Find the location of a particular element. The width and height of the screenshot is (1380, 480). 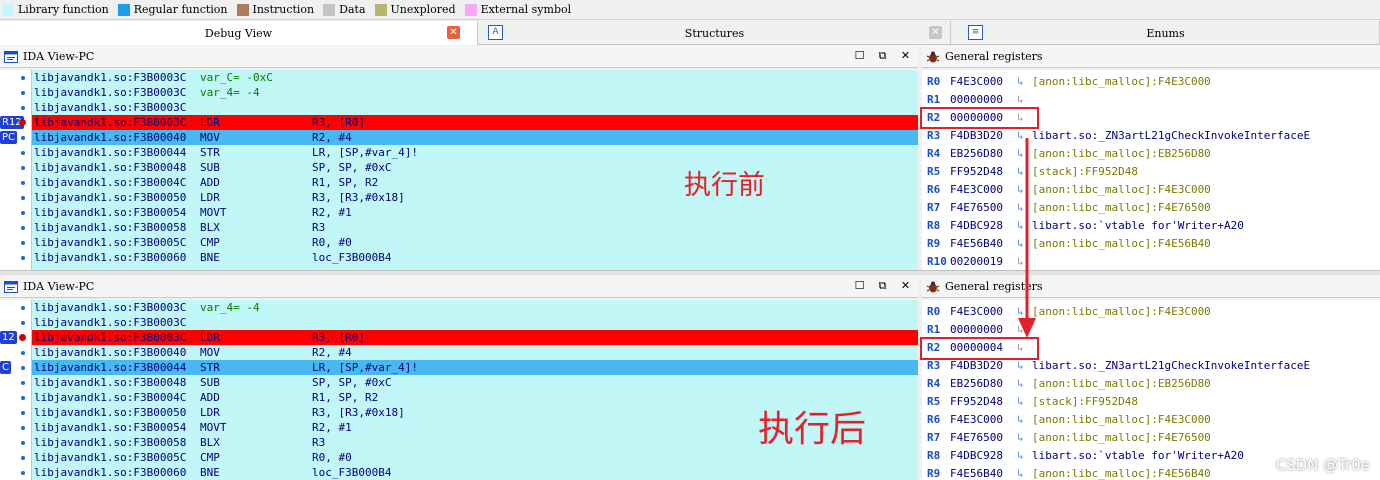

stack-var-def: var_C= -0xC is located at coordinates (236, 77).